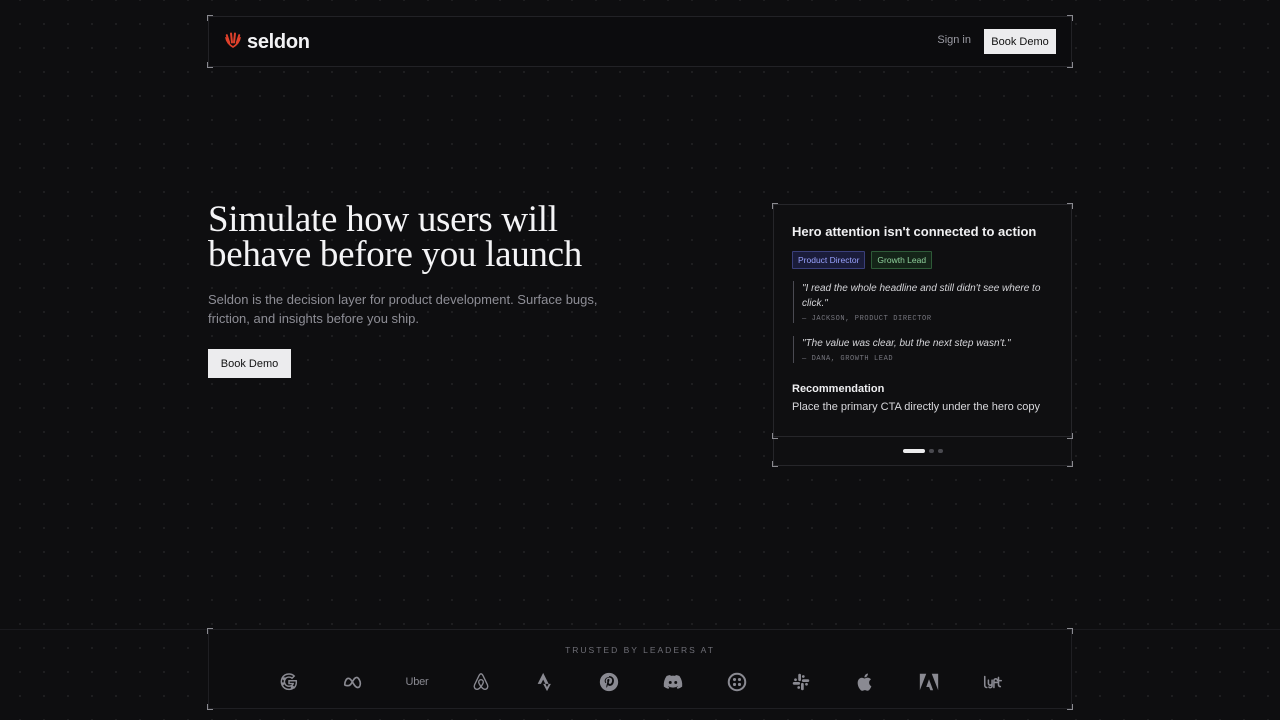 Image resolution: width=1280 pixels, height=720 pixels. Describe the element at coordinates (737, 682) in the screenshot. I see `twilio-icon` at that location.